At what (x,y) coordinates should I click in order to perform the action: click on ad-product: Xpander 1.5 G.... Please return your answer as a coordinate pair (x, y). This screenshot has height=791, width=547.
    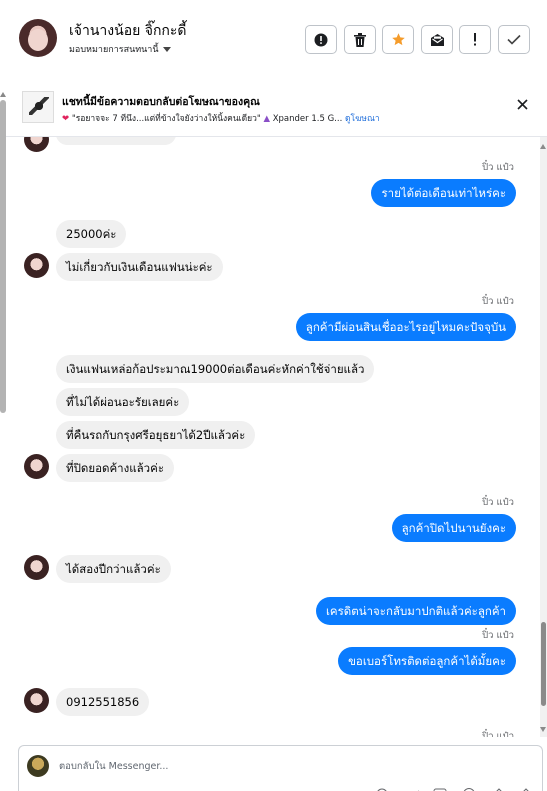
    Looking at the image, I should click on (307, 119).